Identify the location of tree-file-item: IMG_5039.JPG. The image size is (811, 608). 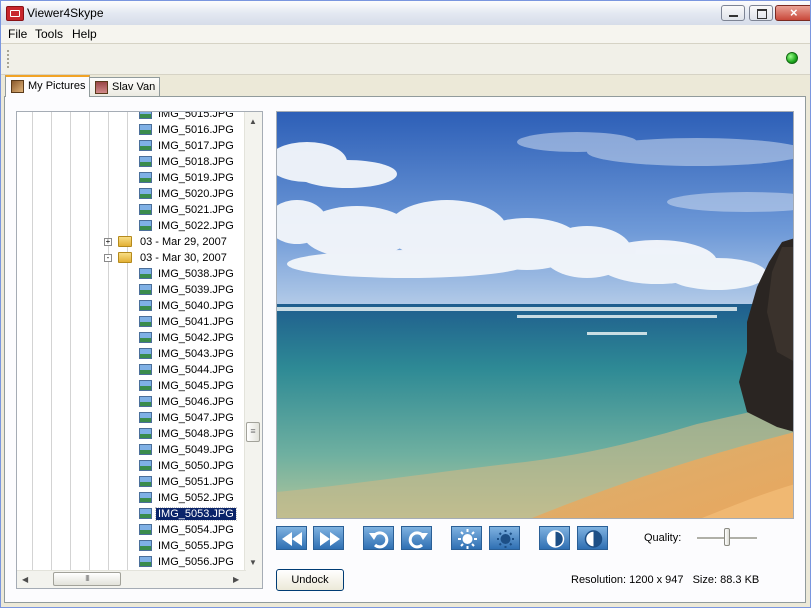
(187, 290).